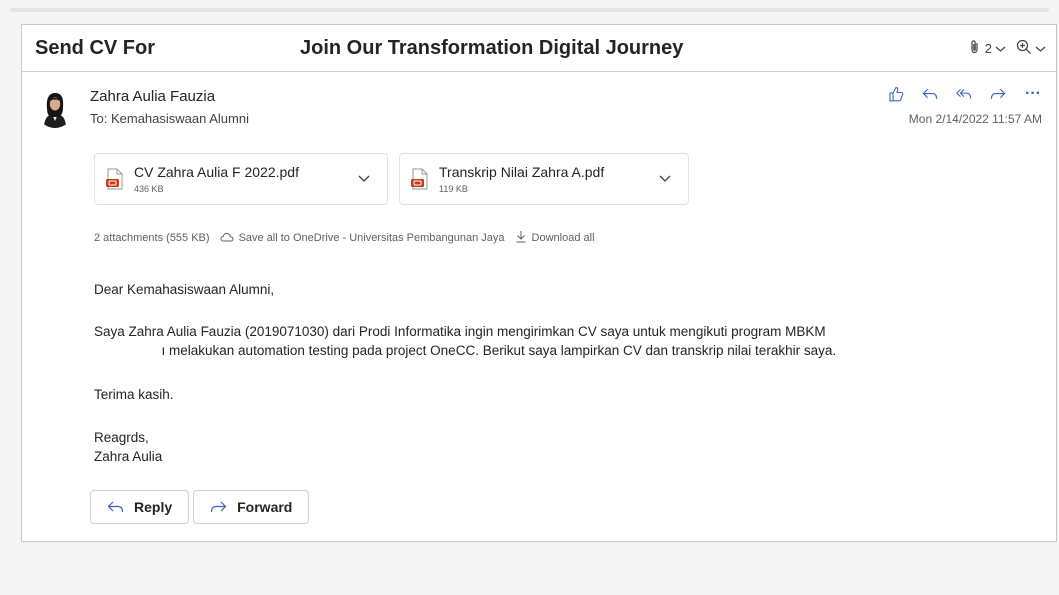  Describe the element at coordinates (95, 48) in the screenshot. I see `subject-prefix: Send CV For` at that location.